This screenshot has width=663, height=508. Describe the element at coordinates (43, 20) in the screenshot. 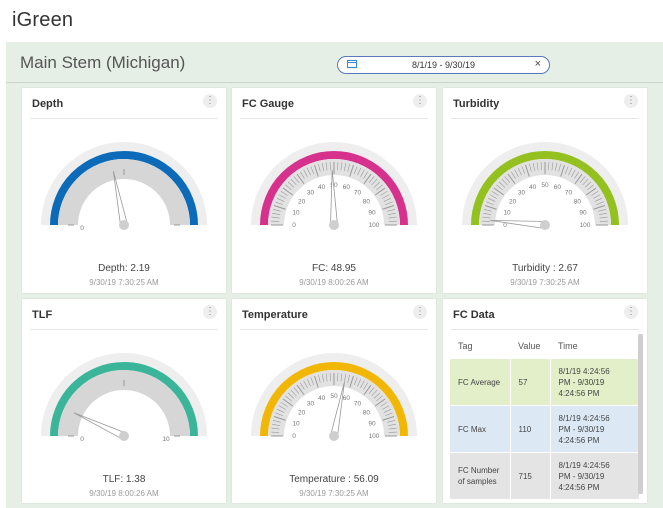

I see `app-logo: iGreen` at that location.